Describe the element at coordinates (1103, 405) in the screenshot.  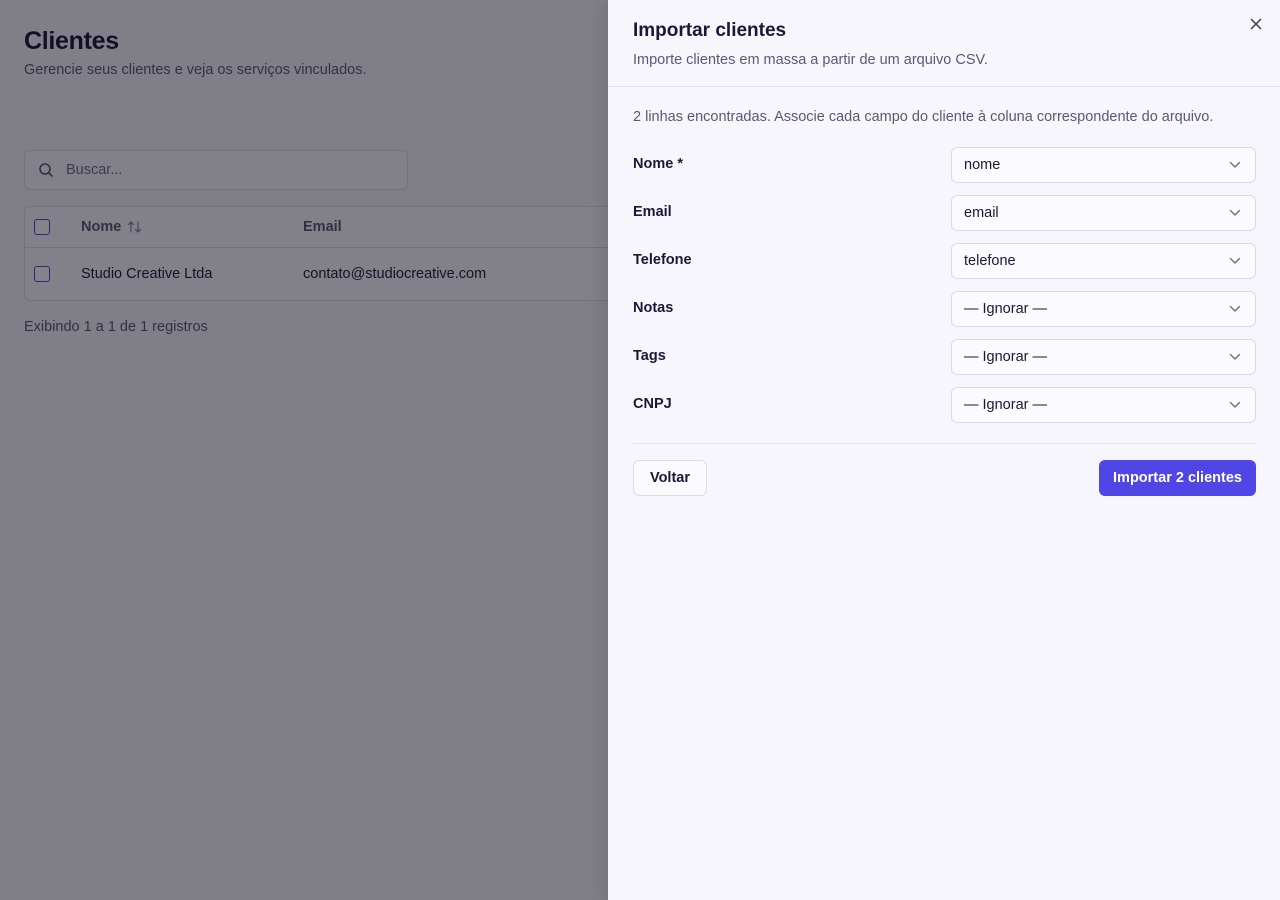
I see `column-select-cnpj: — Ignorar —` at that location.